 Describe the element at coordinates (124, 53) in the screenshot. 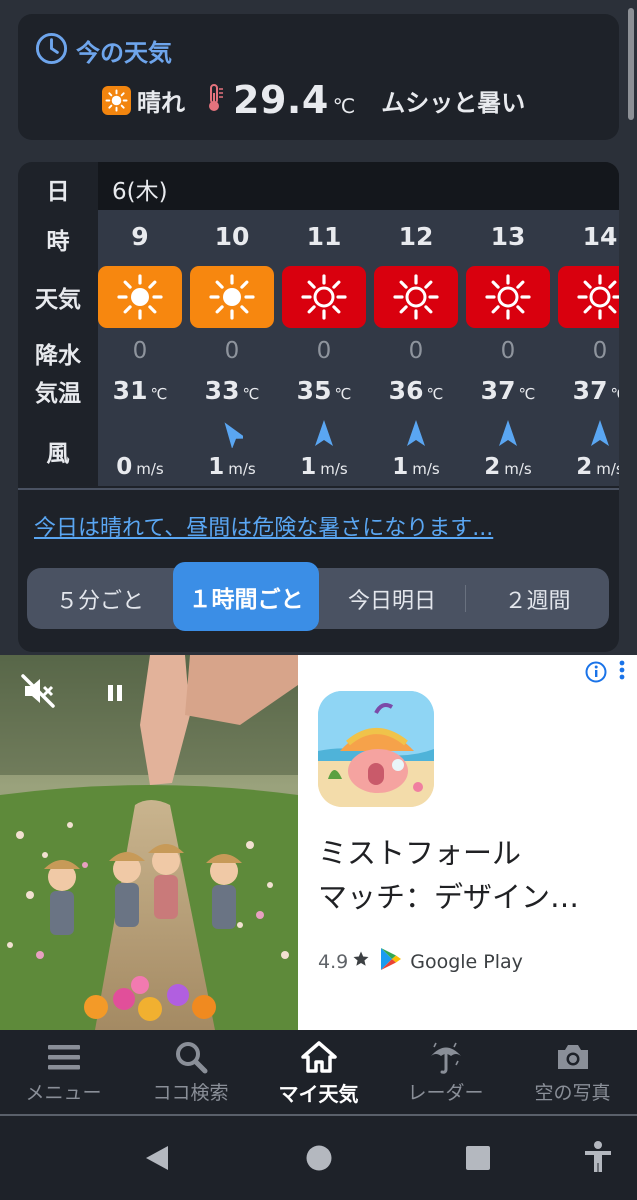

I see `current-weather-title: 今の天気` at that location.